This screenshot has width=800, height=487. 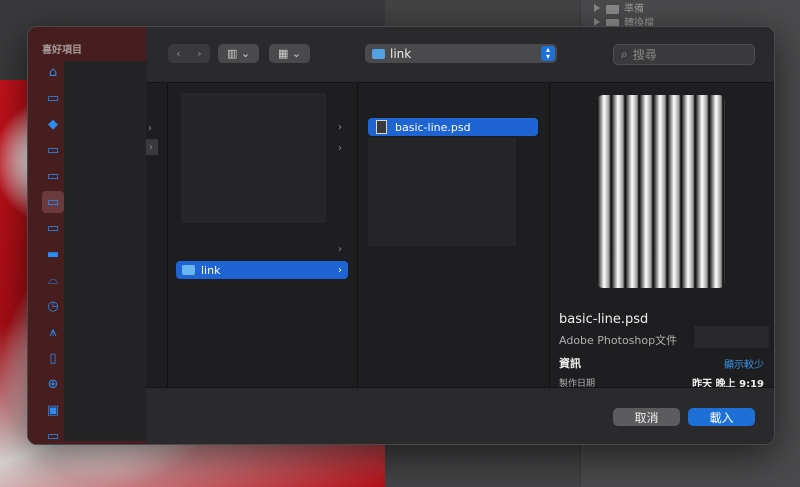 I want to click on sidebar-section-title: 喜好項目, so click(x=62, y=50).